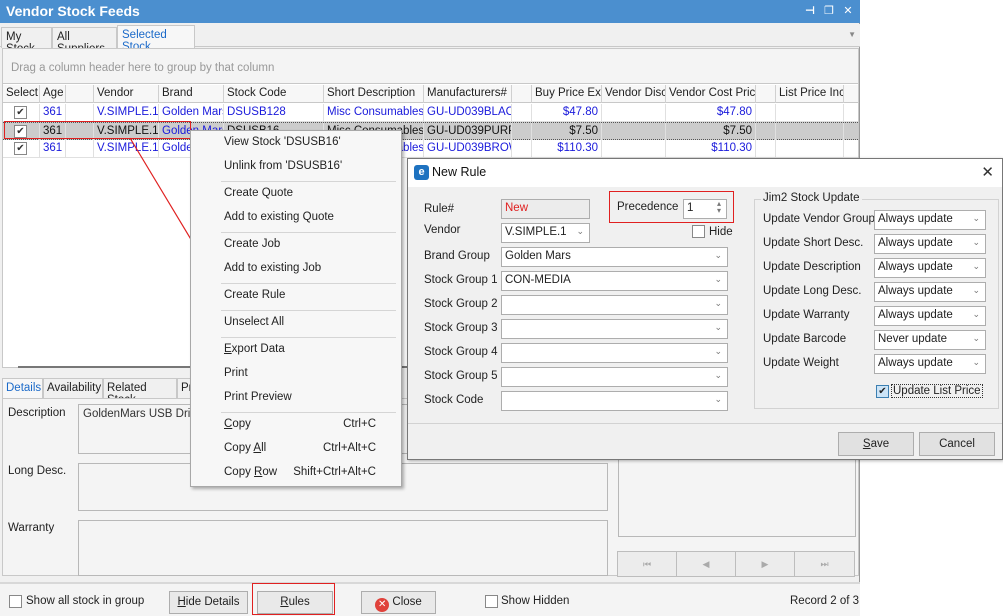 This screenshot has width=1003, height=616. I want to click on stock-group-1-label: Stock Group 1, so click(461, 280).